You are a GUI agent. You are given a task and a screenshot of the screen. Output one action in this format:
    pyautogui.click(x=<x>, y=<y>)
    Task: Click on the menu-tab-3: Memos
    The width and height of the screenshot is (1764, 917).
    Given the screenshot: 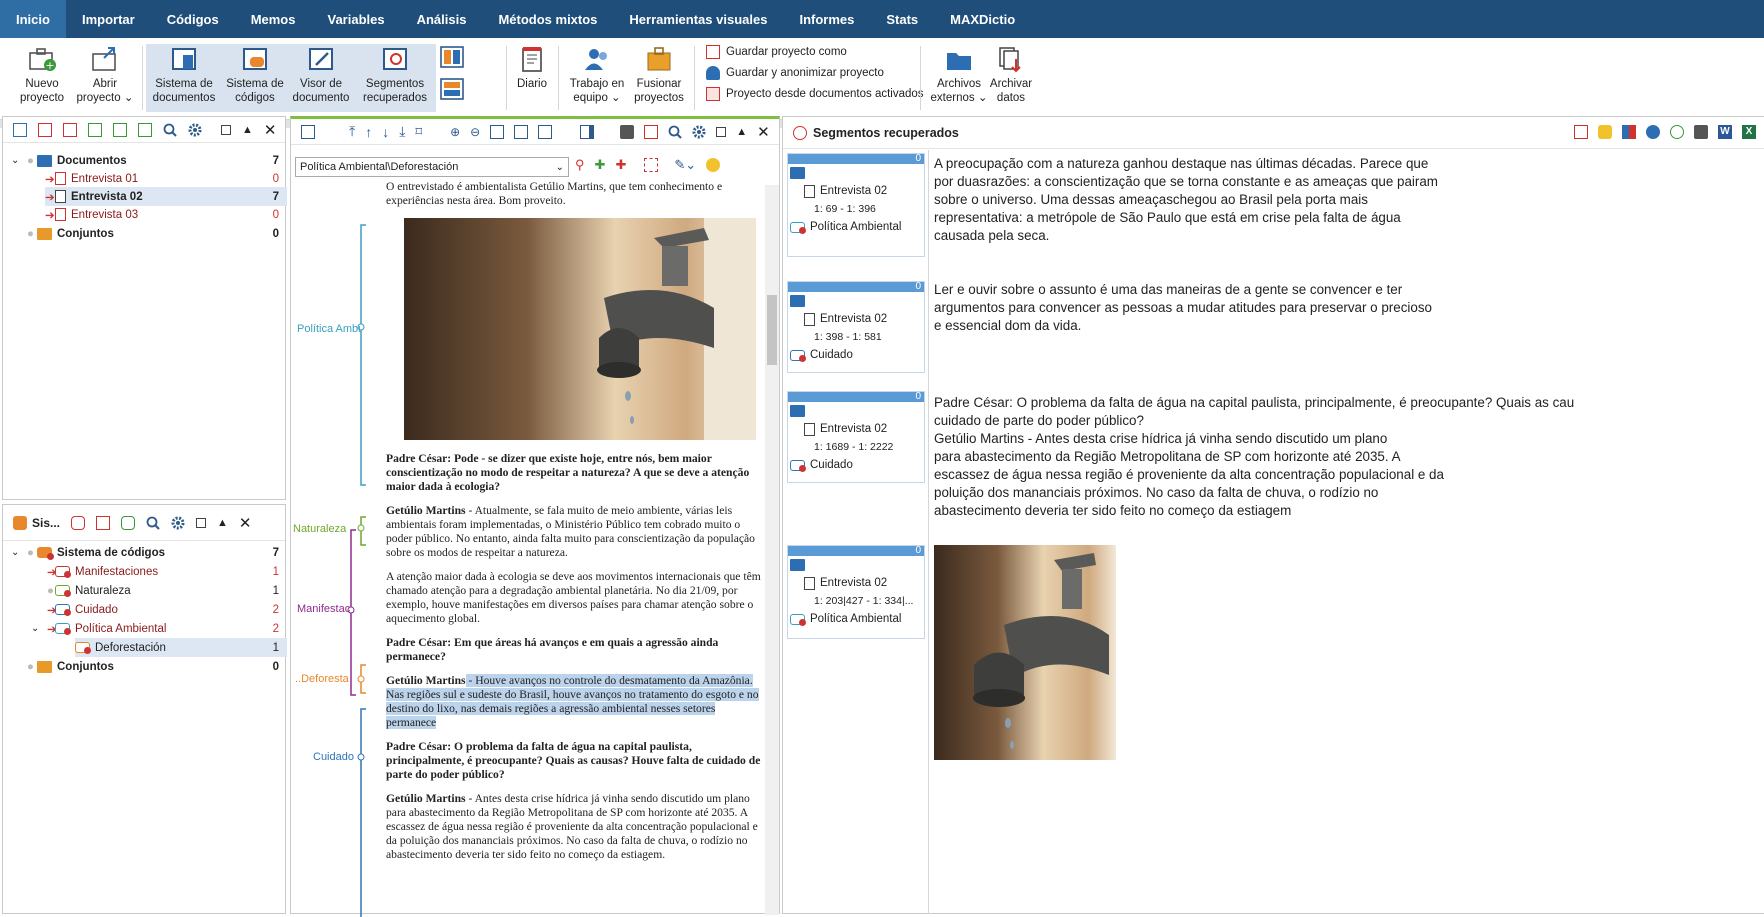 What is the action you would take?
    pyautogui.click(x=273, y=19)
    